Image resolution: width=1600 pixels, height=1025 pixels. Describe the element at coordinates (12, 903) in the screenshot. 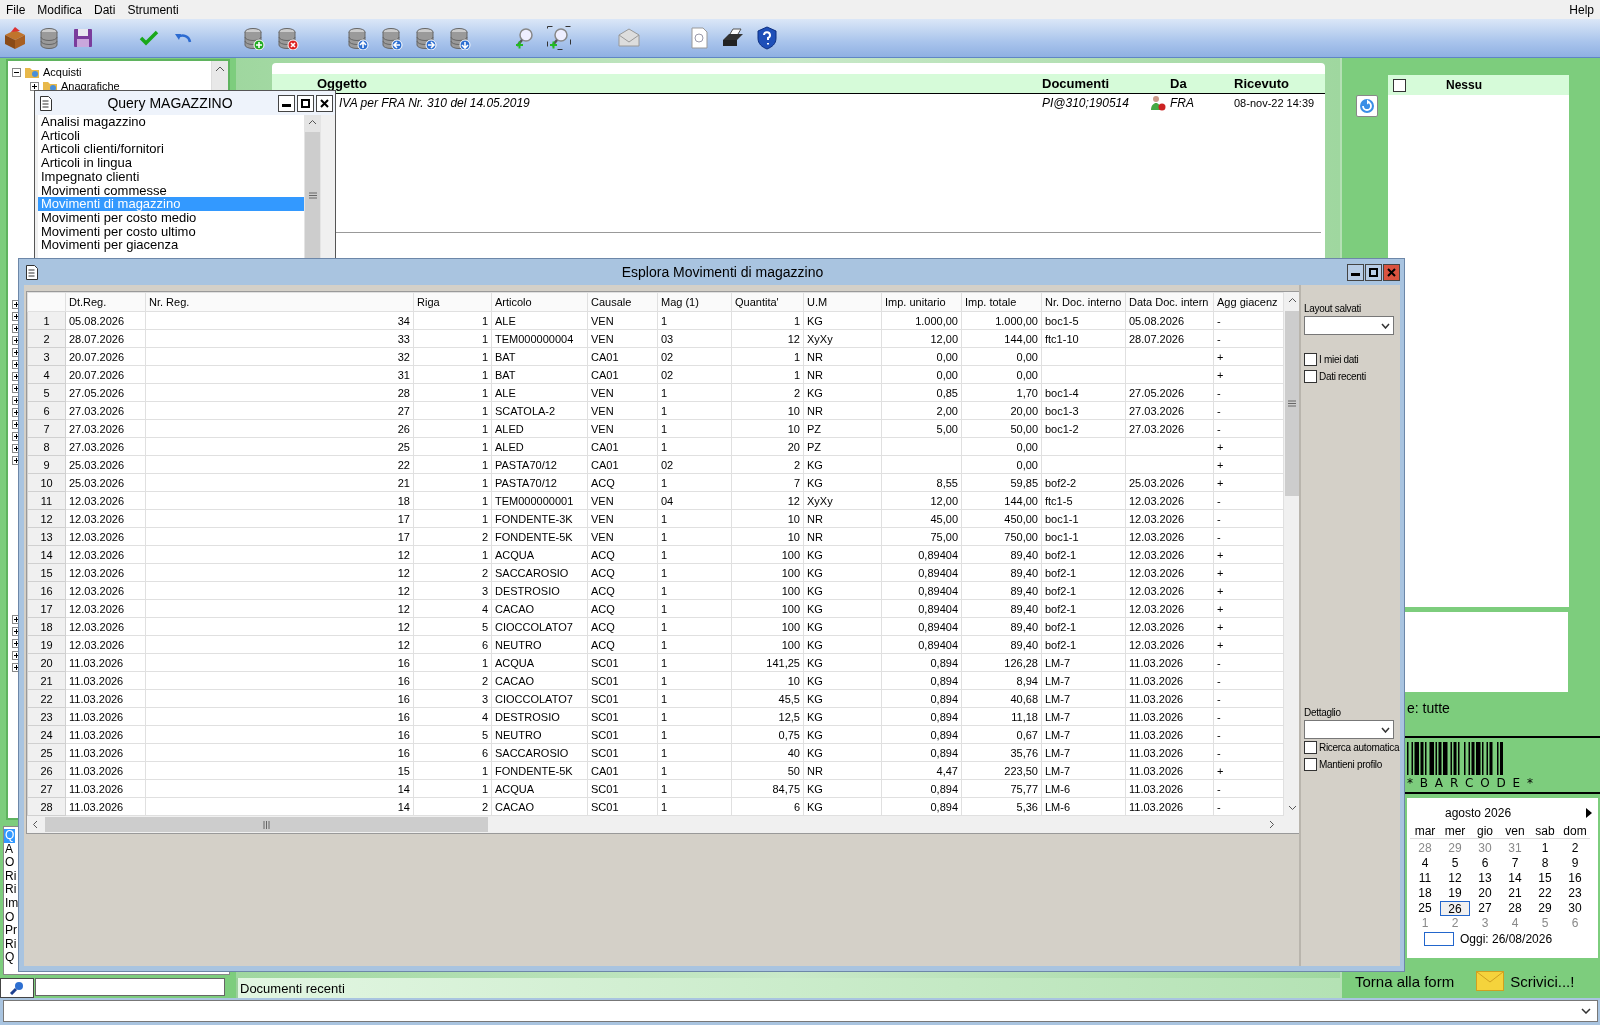

I see `list-item: Im` at that location.